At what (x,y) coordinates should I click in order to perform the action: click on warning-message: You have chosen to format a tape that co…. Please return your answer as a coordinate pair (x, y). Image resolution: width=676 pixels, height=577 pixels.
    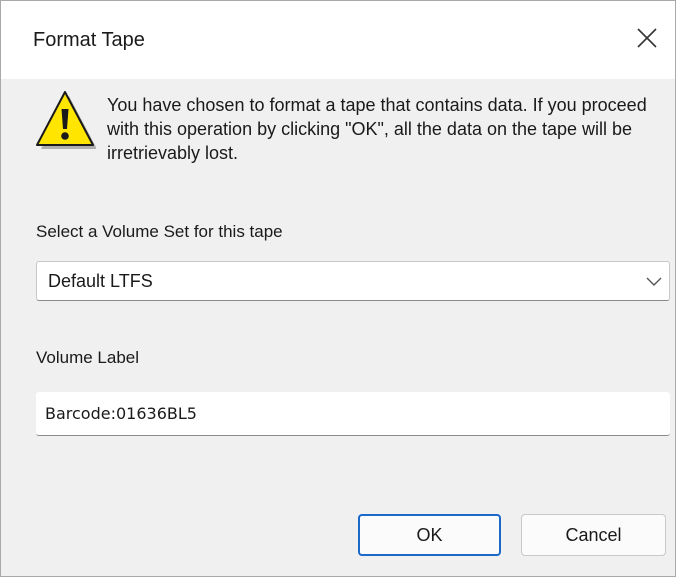
    Looking at the image, I should click on (377, 129).